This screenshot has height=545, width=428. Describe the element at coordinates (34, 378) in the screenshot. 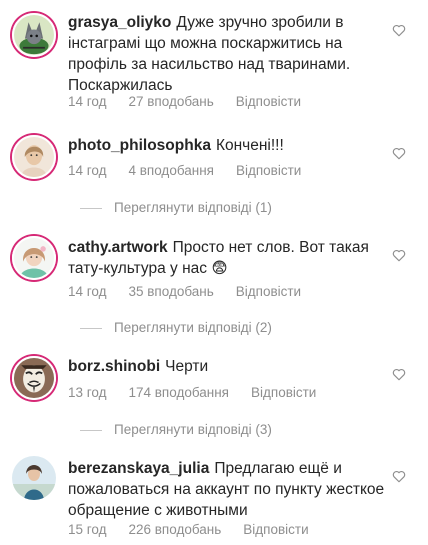

I see `guy-fawkes-mask-avatar` at that location.